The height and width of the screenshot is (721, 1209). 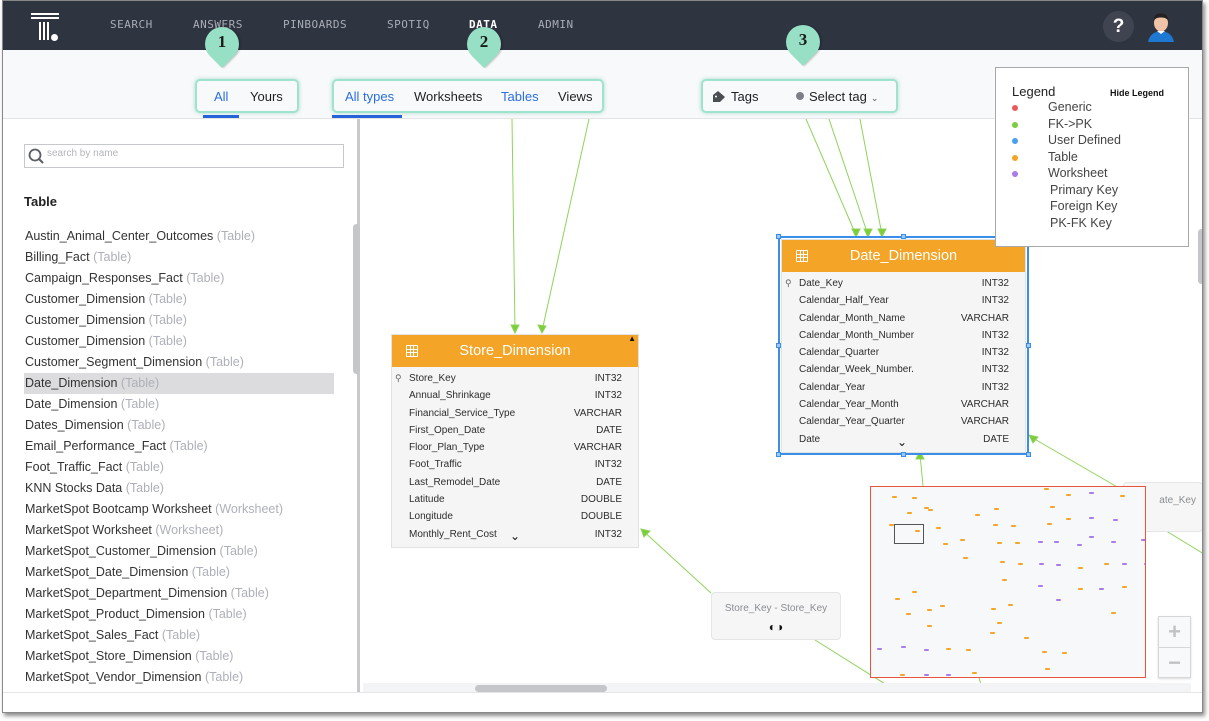 What do you see at coordinates (408, 24) in the screenshot?
I see `nav-spotiq: SPOTIQ` at bounding box center [408, 24].